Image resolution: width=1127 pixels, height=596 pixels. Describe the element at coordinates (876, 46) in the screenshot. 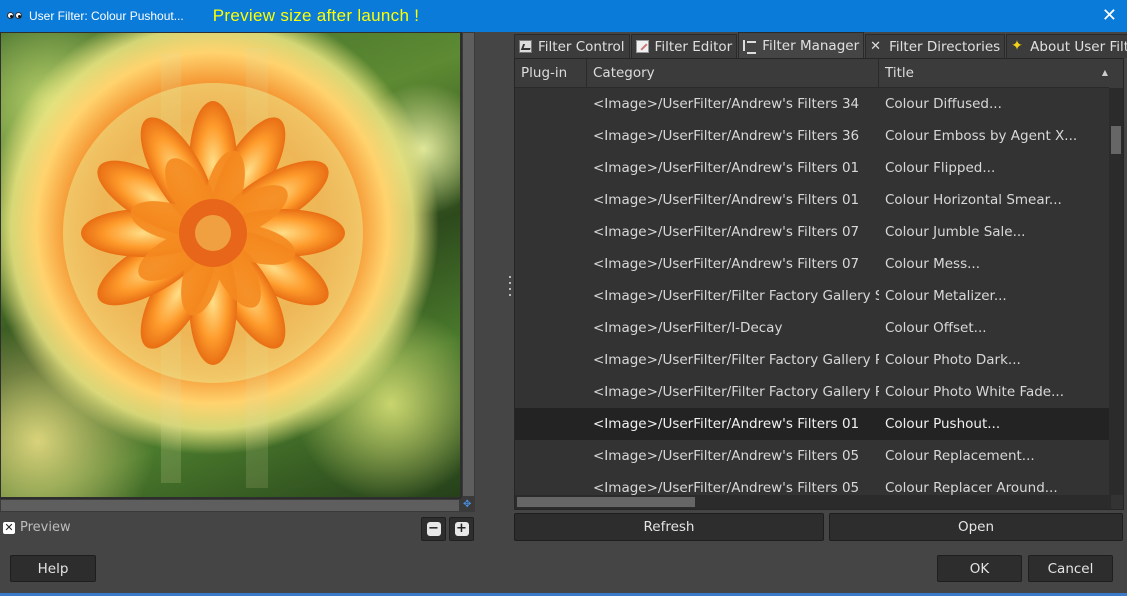

I see `filter-directories-icon: ✕` at that location.